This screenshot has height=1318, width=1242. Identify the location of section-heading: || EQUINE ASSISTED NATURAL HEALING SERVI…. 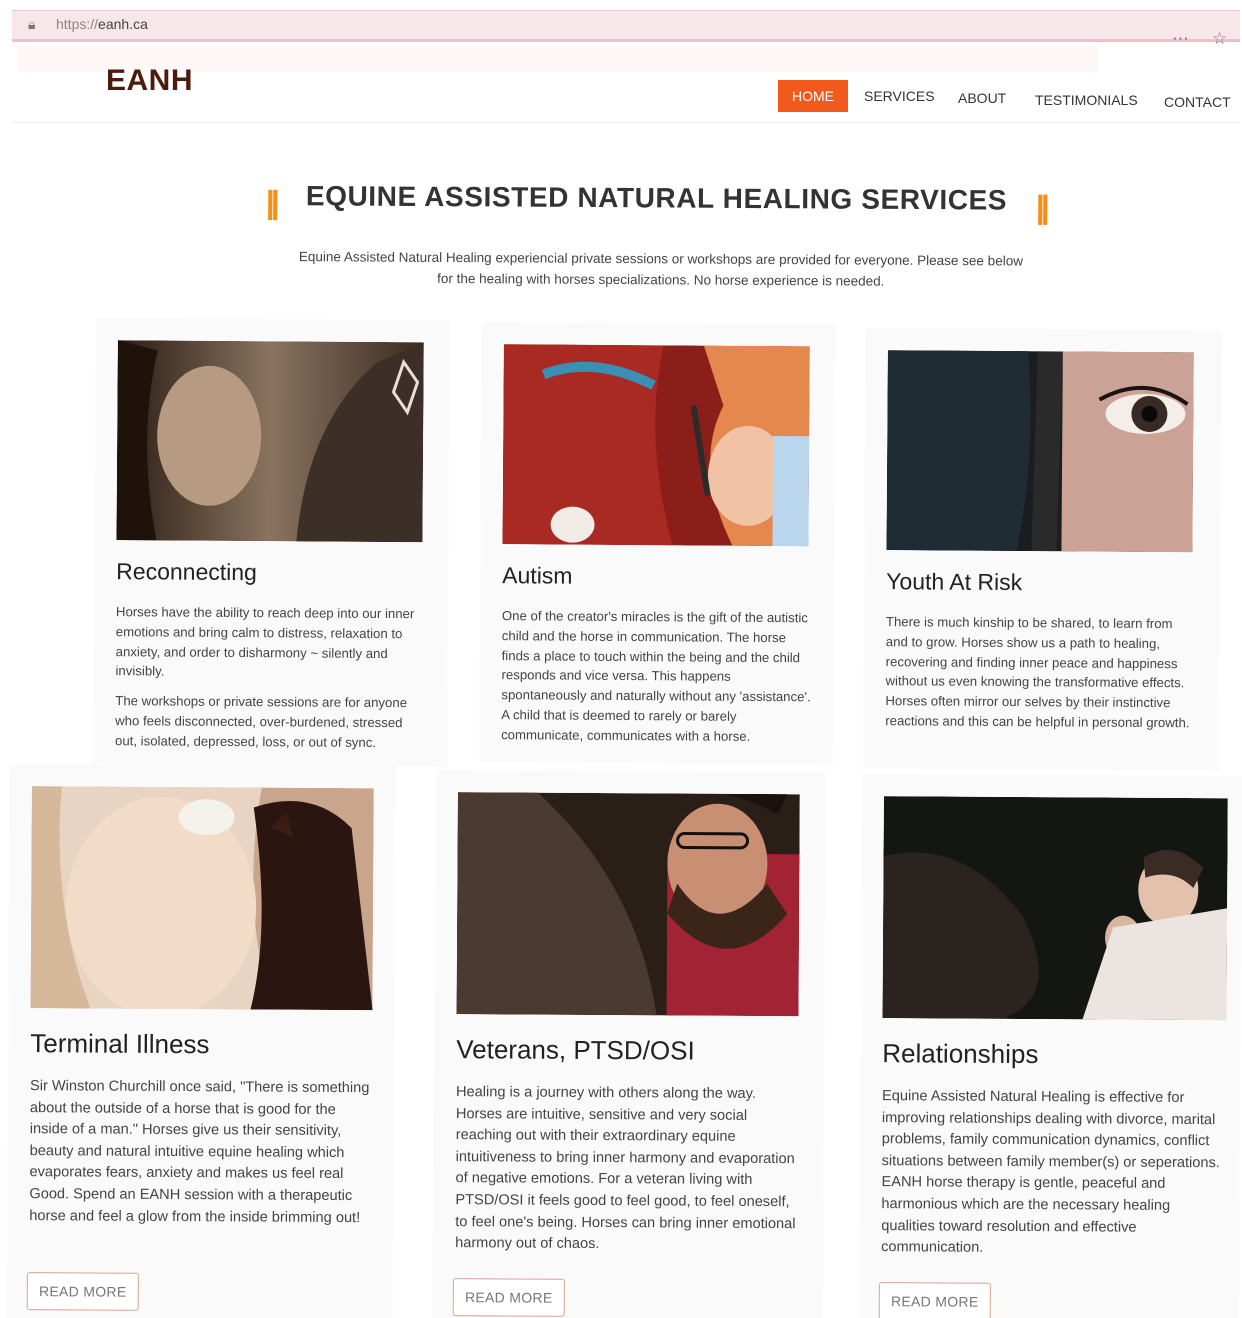
(662, 203).